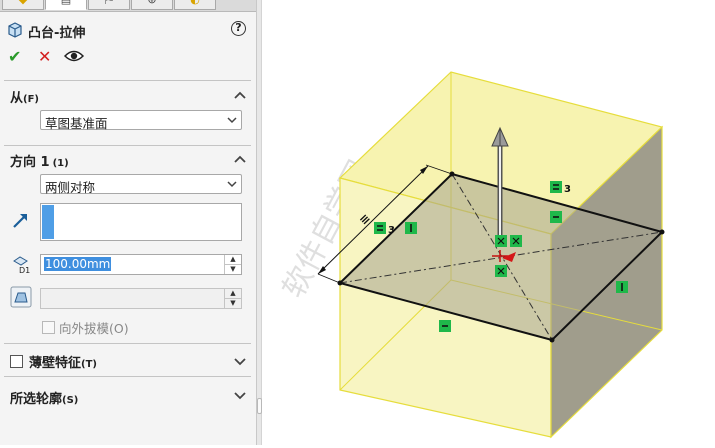  Describe the element at coordinates (141, 264) in the screenshot. I see `depth-input: 100.00mm ▲ ▼` at that location.